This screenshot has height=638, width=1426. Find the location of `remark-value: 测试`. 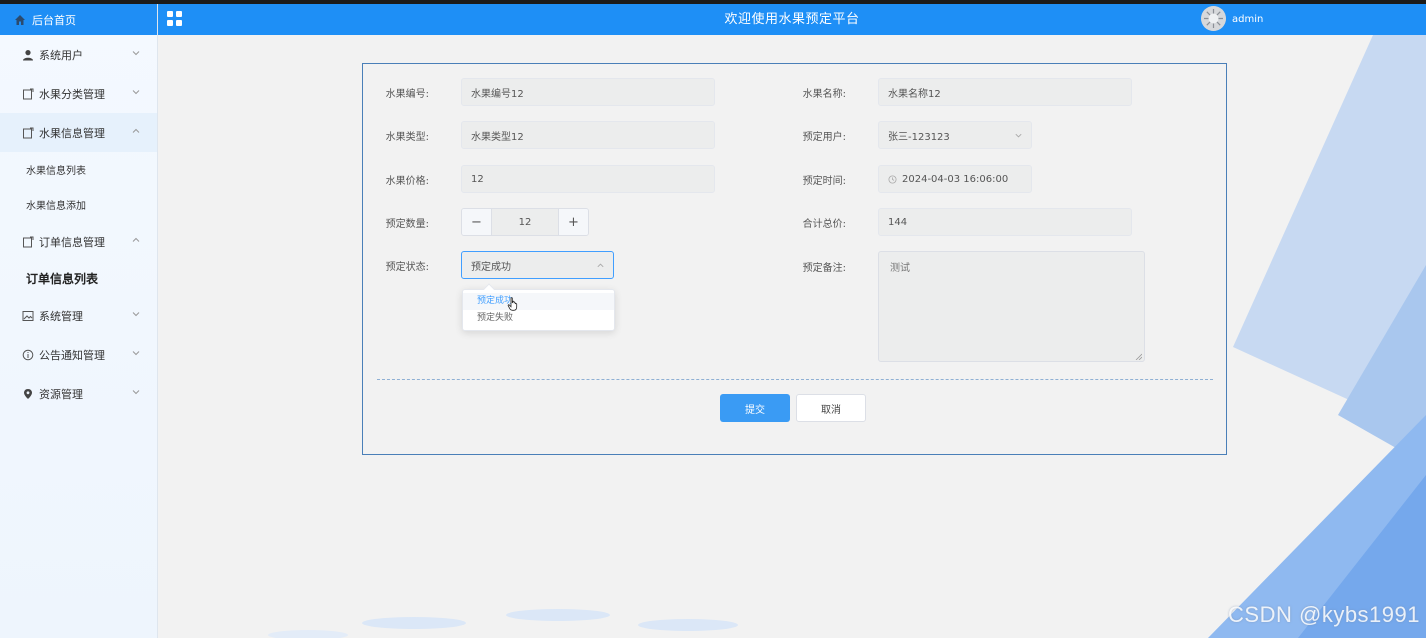

remark-value: 测试 is located at coordinates (900, 268).